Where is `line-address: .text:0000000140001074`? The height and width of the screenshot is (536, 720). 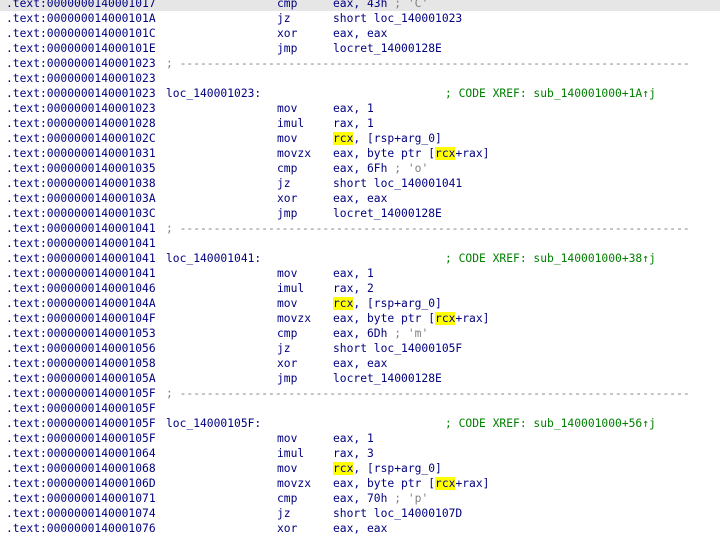
line-address: .text:0000000140001074 is located at coordinates (81, 513).